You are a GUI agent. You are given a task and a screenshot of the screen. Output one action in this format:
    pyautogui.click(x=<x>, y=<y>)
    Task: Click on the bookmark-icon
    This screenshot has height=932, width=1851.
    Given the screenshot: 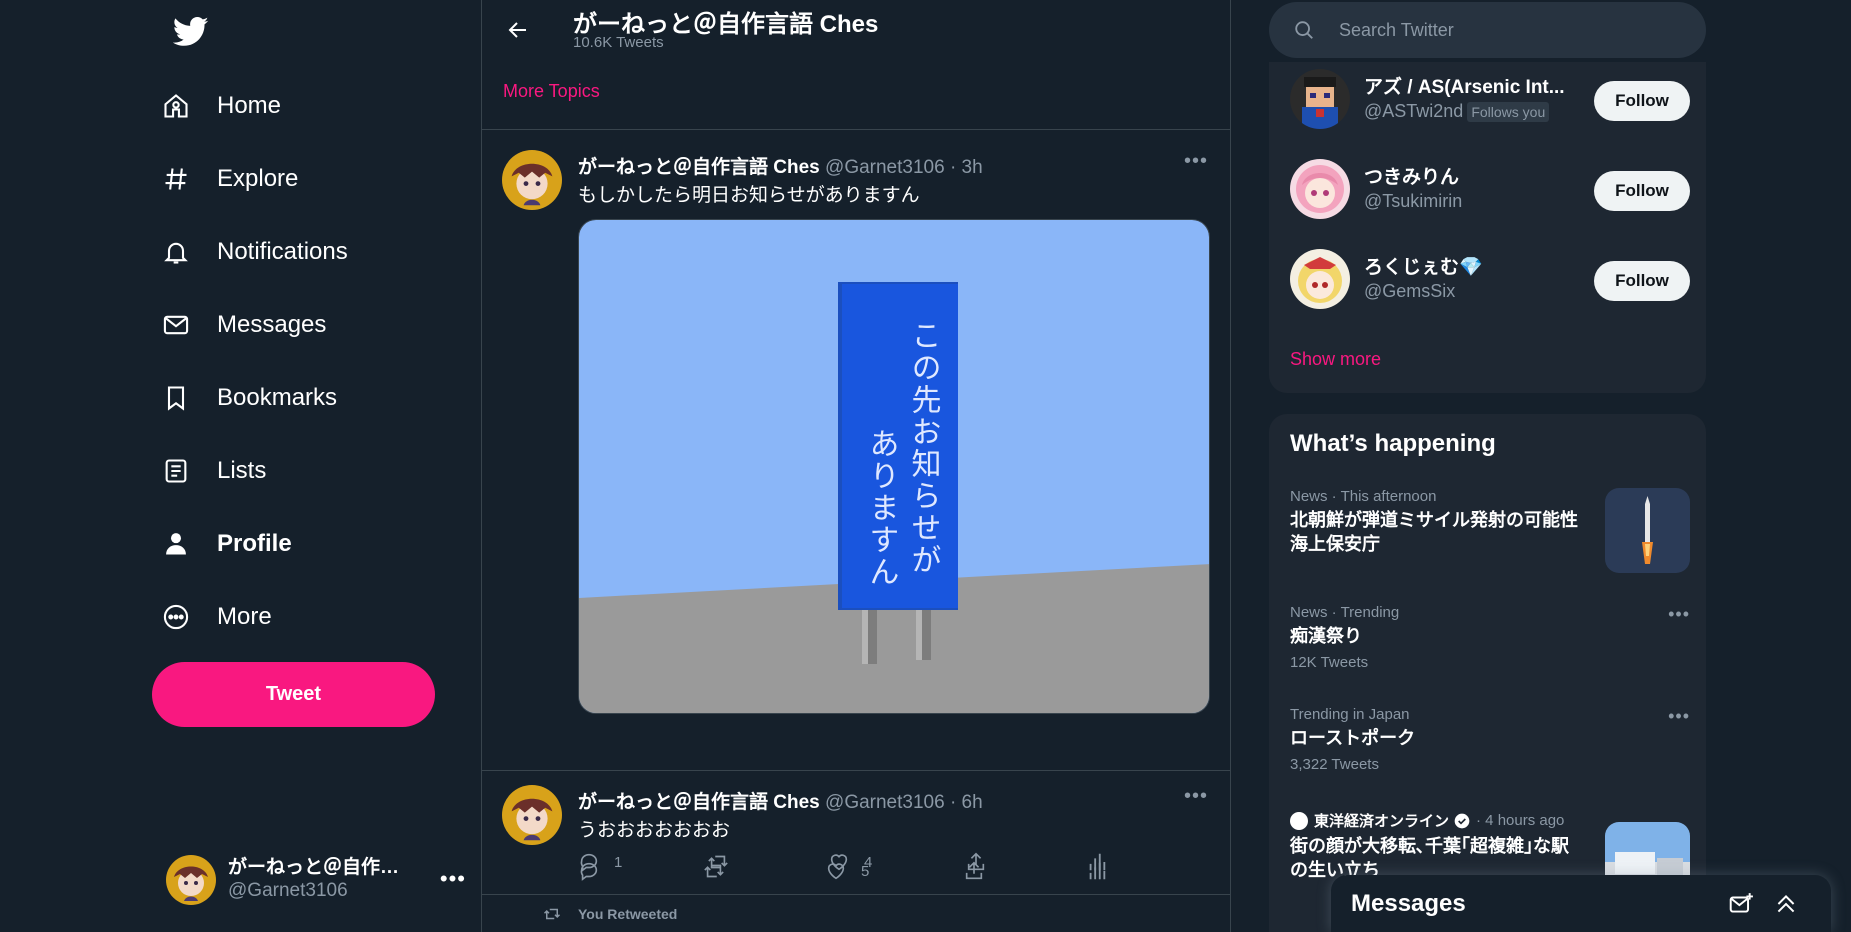 What is the action you would take?
    pyautogui.click(x=176, y=398)
    